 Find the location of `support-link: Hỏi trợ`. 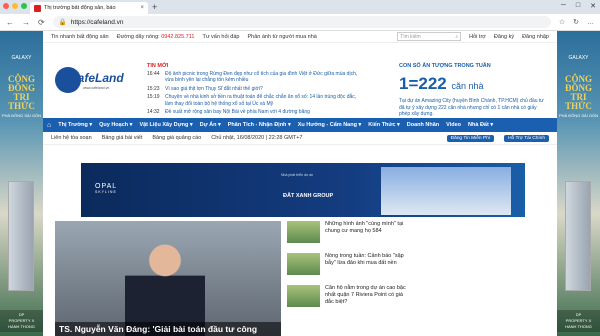

support-link: Hỏi trợ is located at coordinates (477, 37).